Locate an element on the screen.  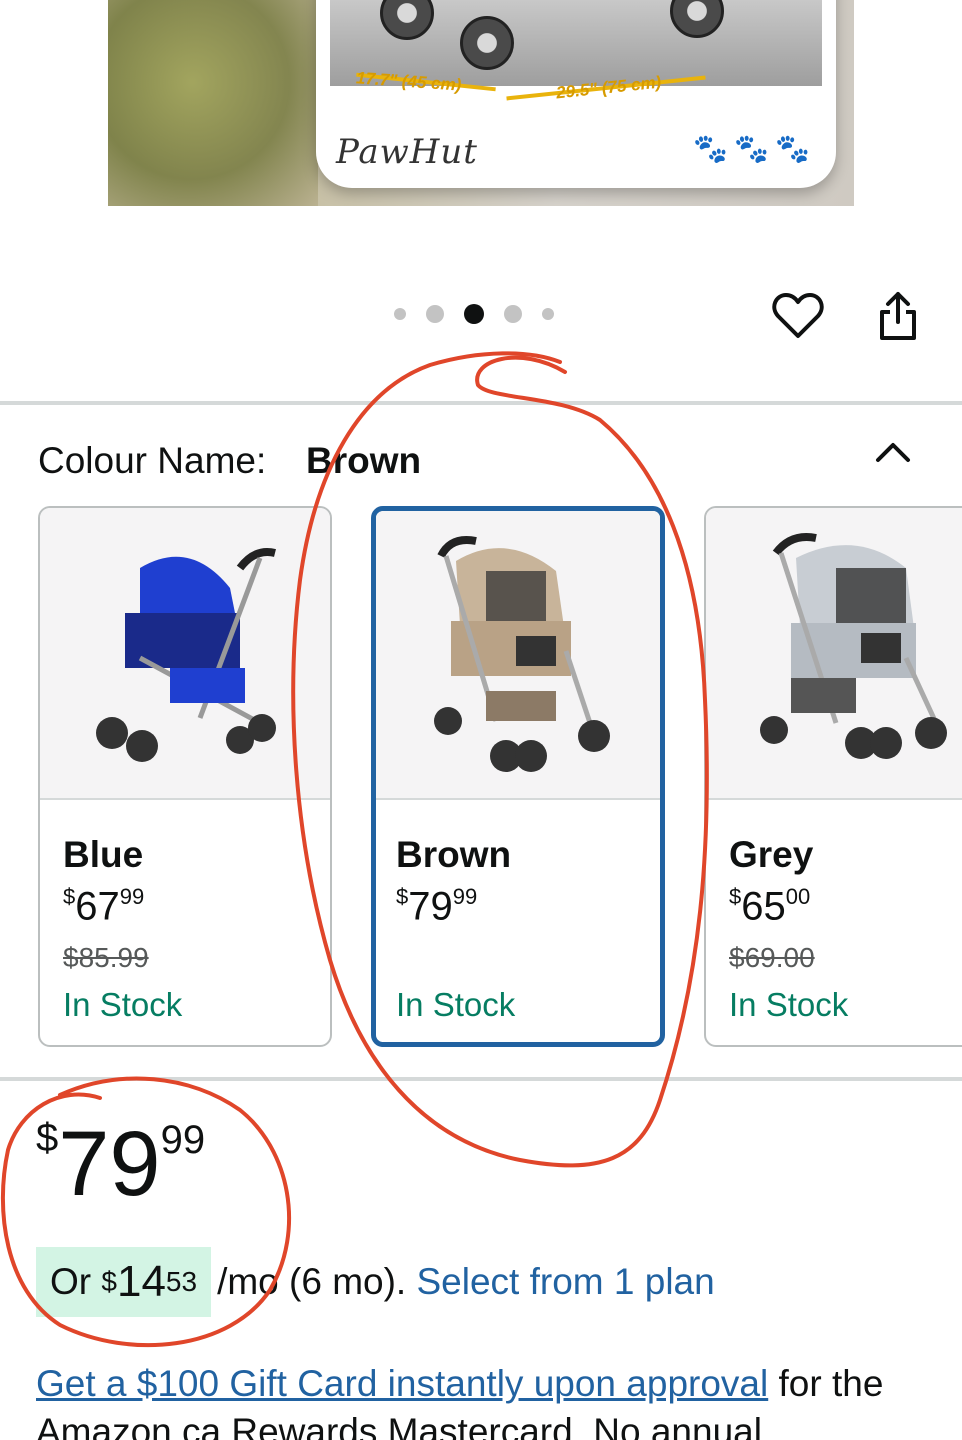
installment-row: Or $14 53 /mo (6 mo). Select from 1 plan is located at coordinates (375, 1282).